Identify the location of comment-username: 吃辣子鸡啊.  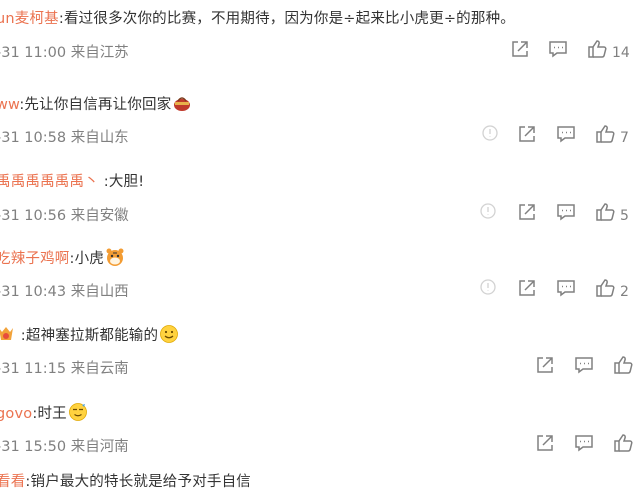
(35, 259).